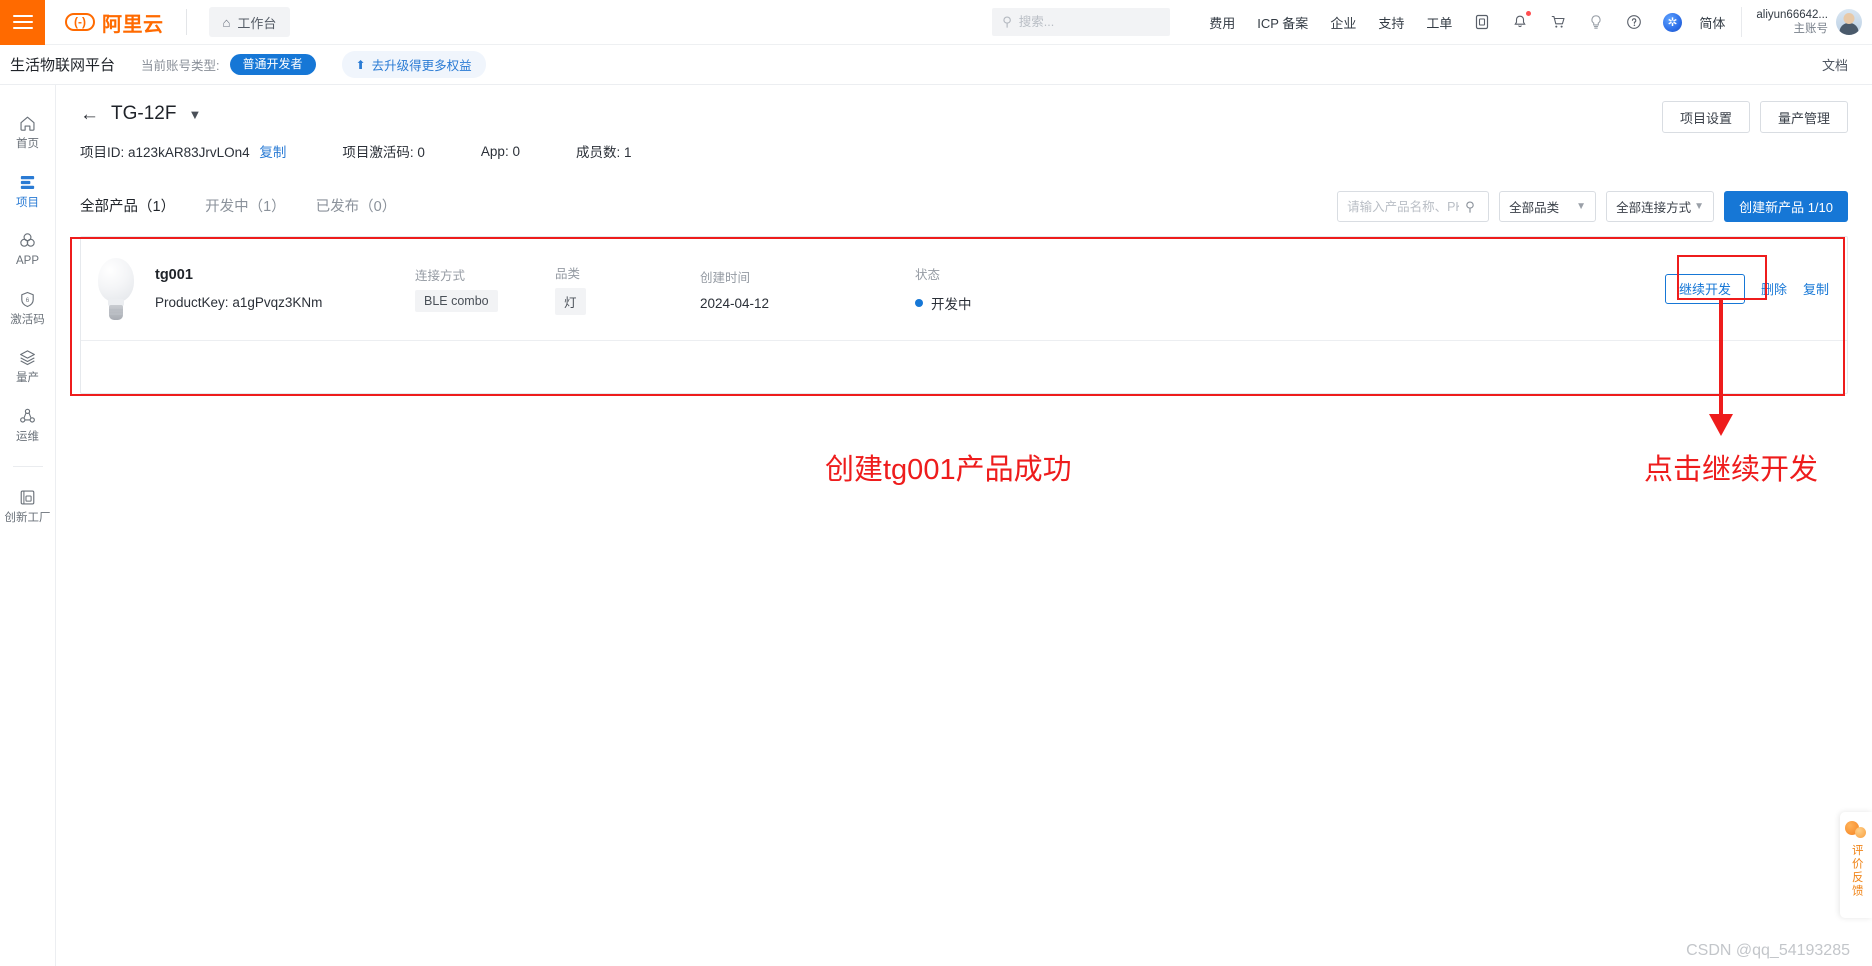 This screenshot has height=966, width=1872. What do you see at coordinates (1529, 13) in the screenshot?
I see `notification-badge` at bounding box center [1529, 13].